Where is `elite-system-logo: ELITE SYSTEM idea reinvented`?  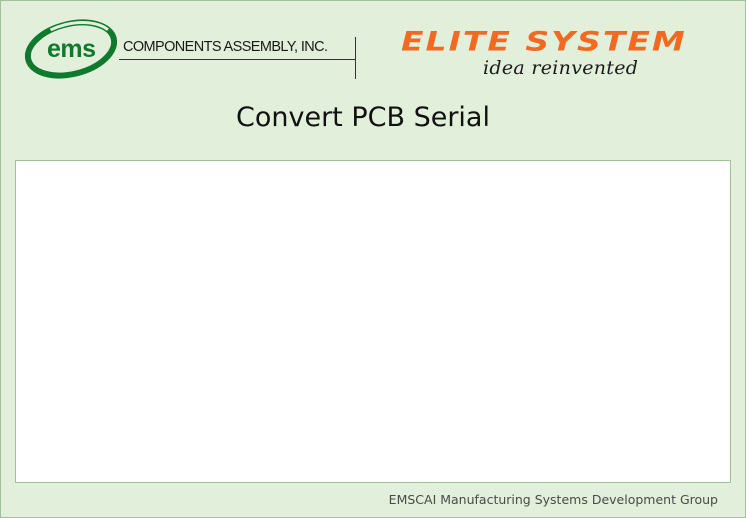 elite-system-logo: ELITE SYSTEM idea reinvented is located at coordinates (561, 55).